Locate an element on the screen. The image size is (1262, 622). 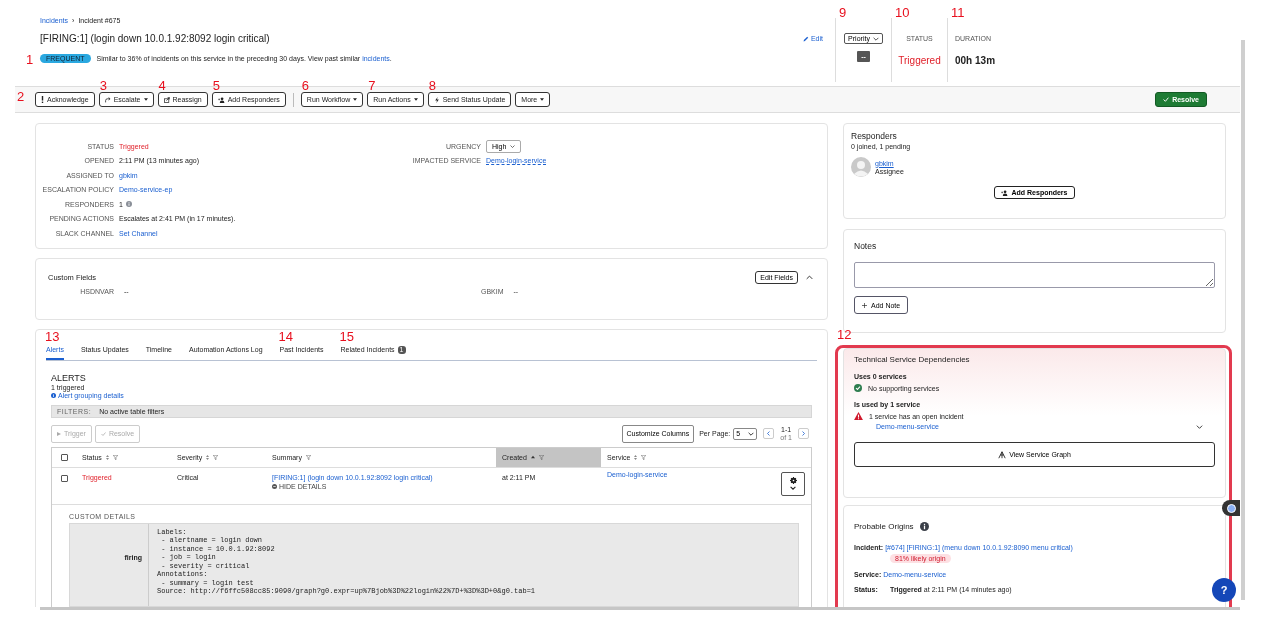
plus-icon is located at coordinates (864, 305).